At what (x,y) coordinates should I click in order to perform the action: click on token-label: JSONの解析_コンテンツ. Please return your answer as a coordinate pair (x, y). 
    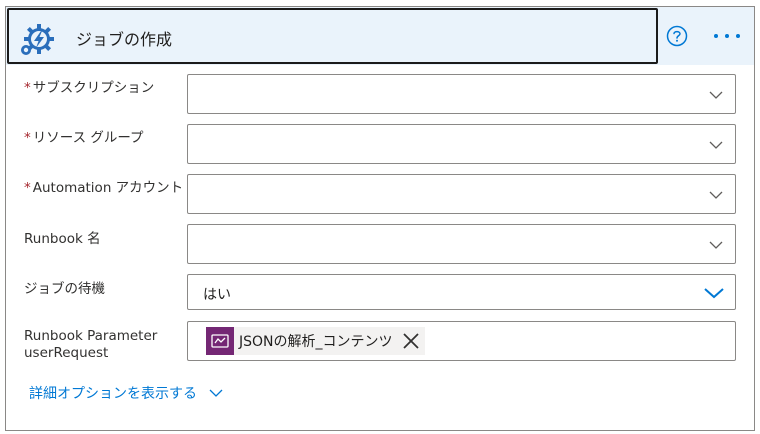
    Looking at the image, I should click on (316, 342).